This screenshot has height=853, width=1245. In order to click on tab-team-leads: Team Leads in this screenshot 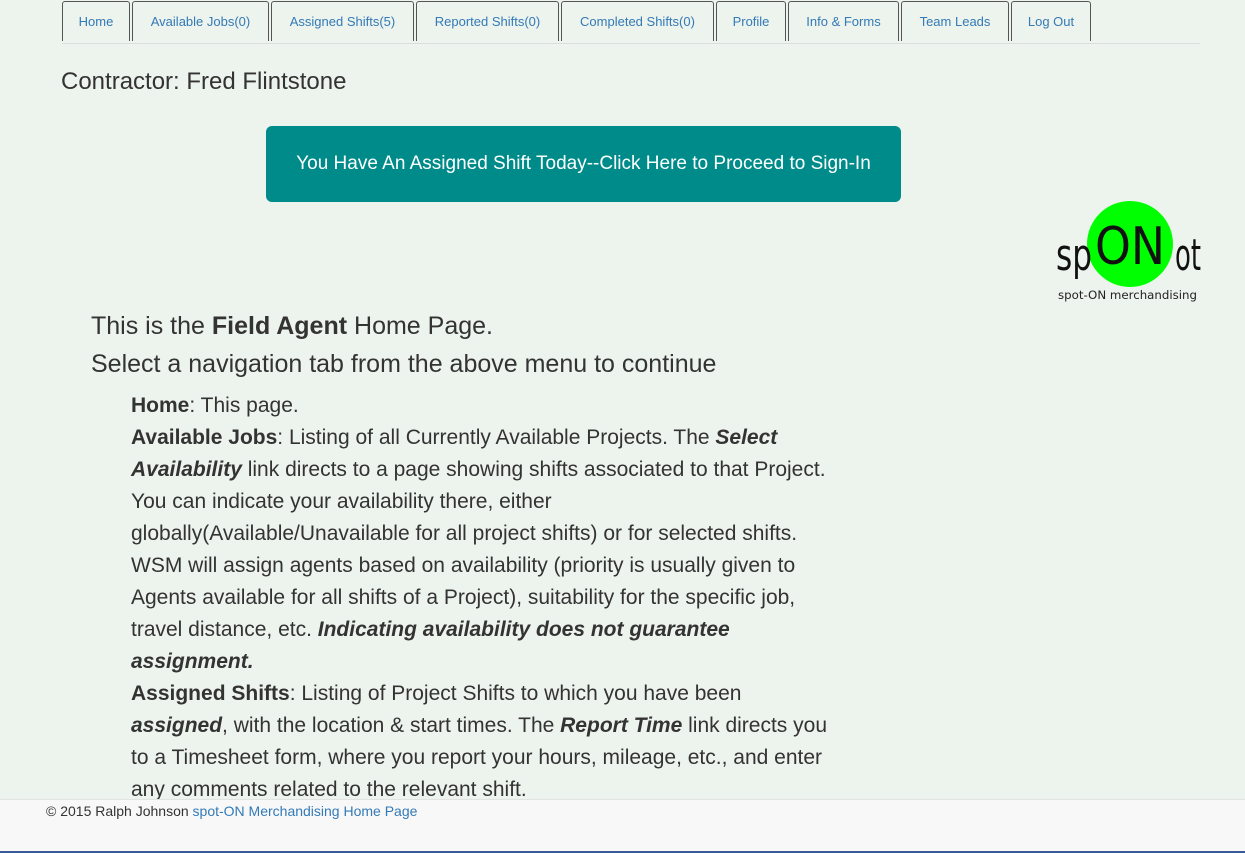, I will do `click(955, 21)`.